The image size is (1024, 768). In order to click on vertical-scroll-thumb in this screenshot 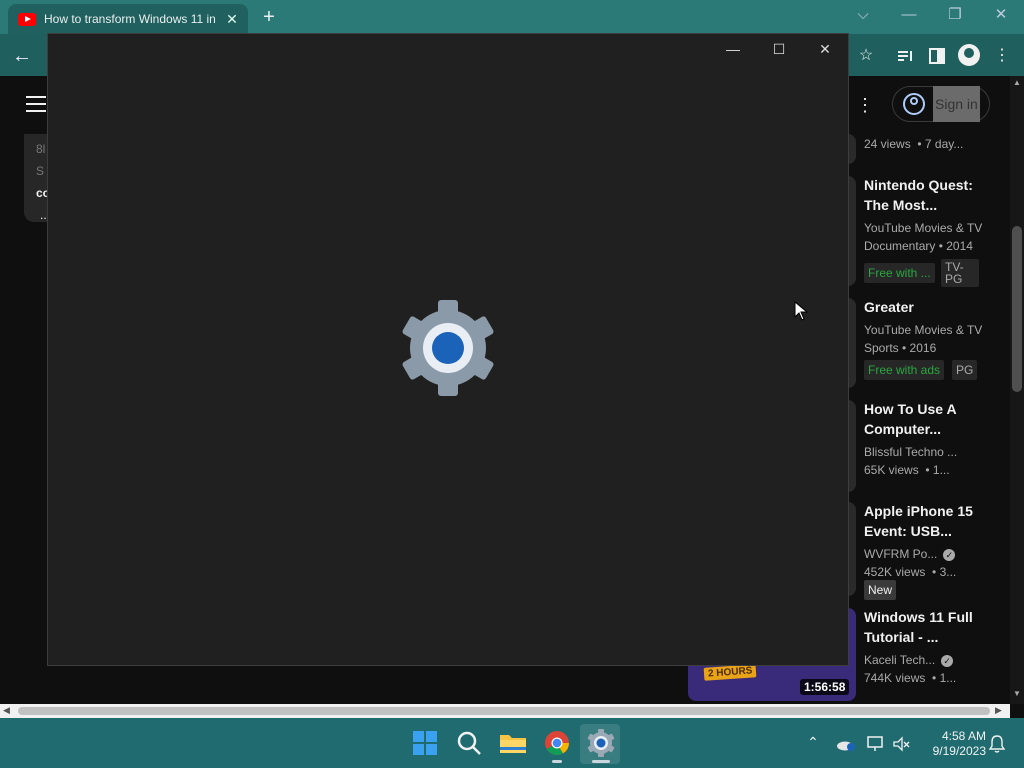, I will do `click(1017, 309)`.